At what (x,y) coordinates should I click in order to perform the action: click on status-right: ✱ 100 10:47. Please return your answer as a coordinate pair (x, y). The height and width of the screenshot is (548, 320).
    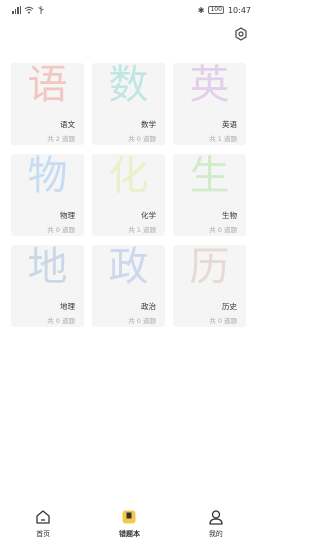
    Looking at the image, I should click on (224, 10).